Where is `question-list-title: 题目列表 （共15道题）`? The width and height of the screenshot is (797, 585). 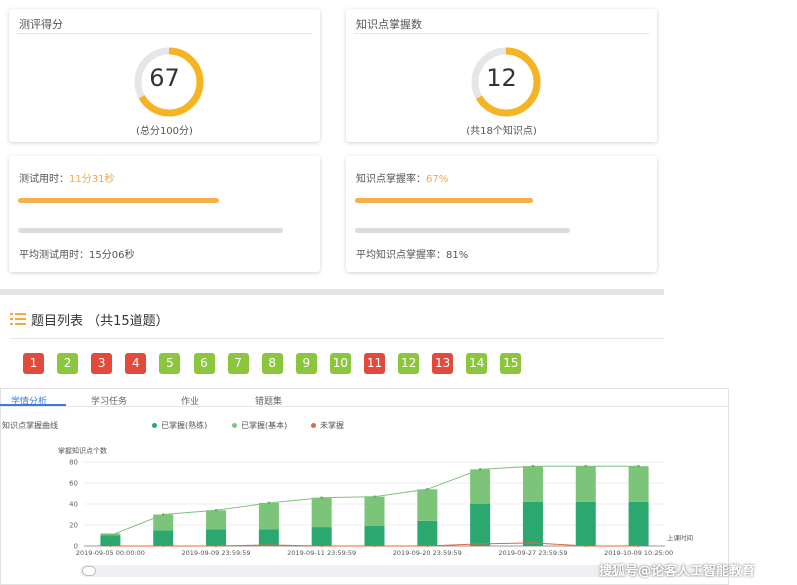
question-list-title: 题目列表 （共15道题） is located at coordinates (100, 321).